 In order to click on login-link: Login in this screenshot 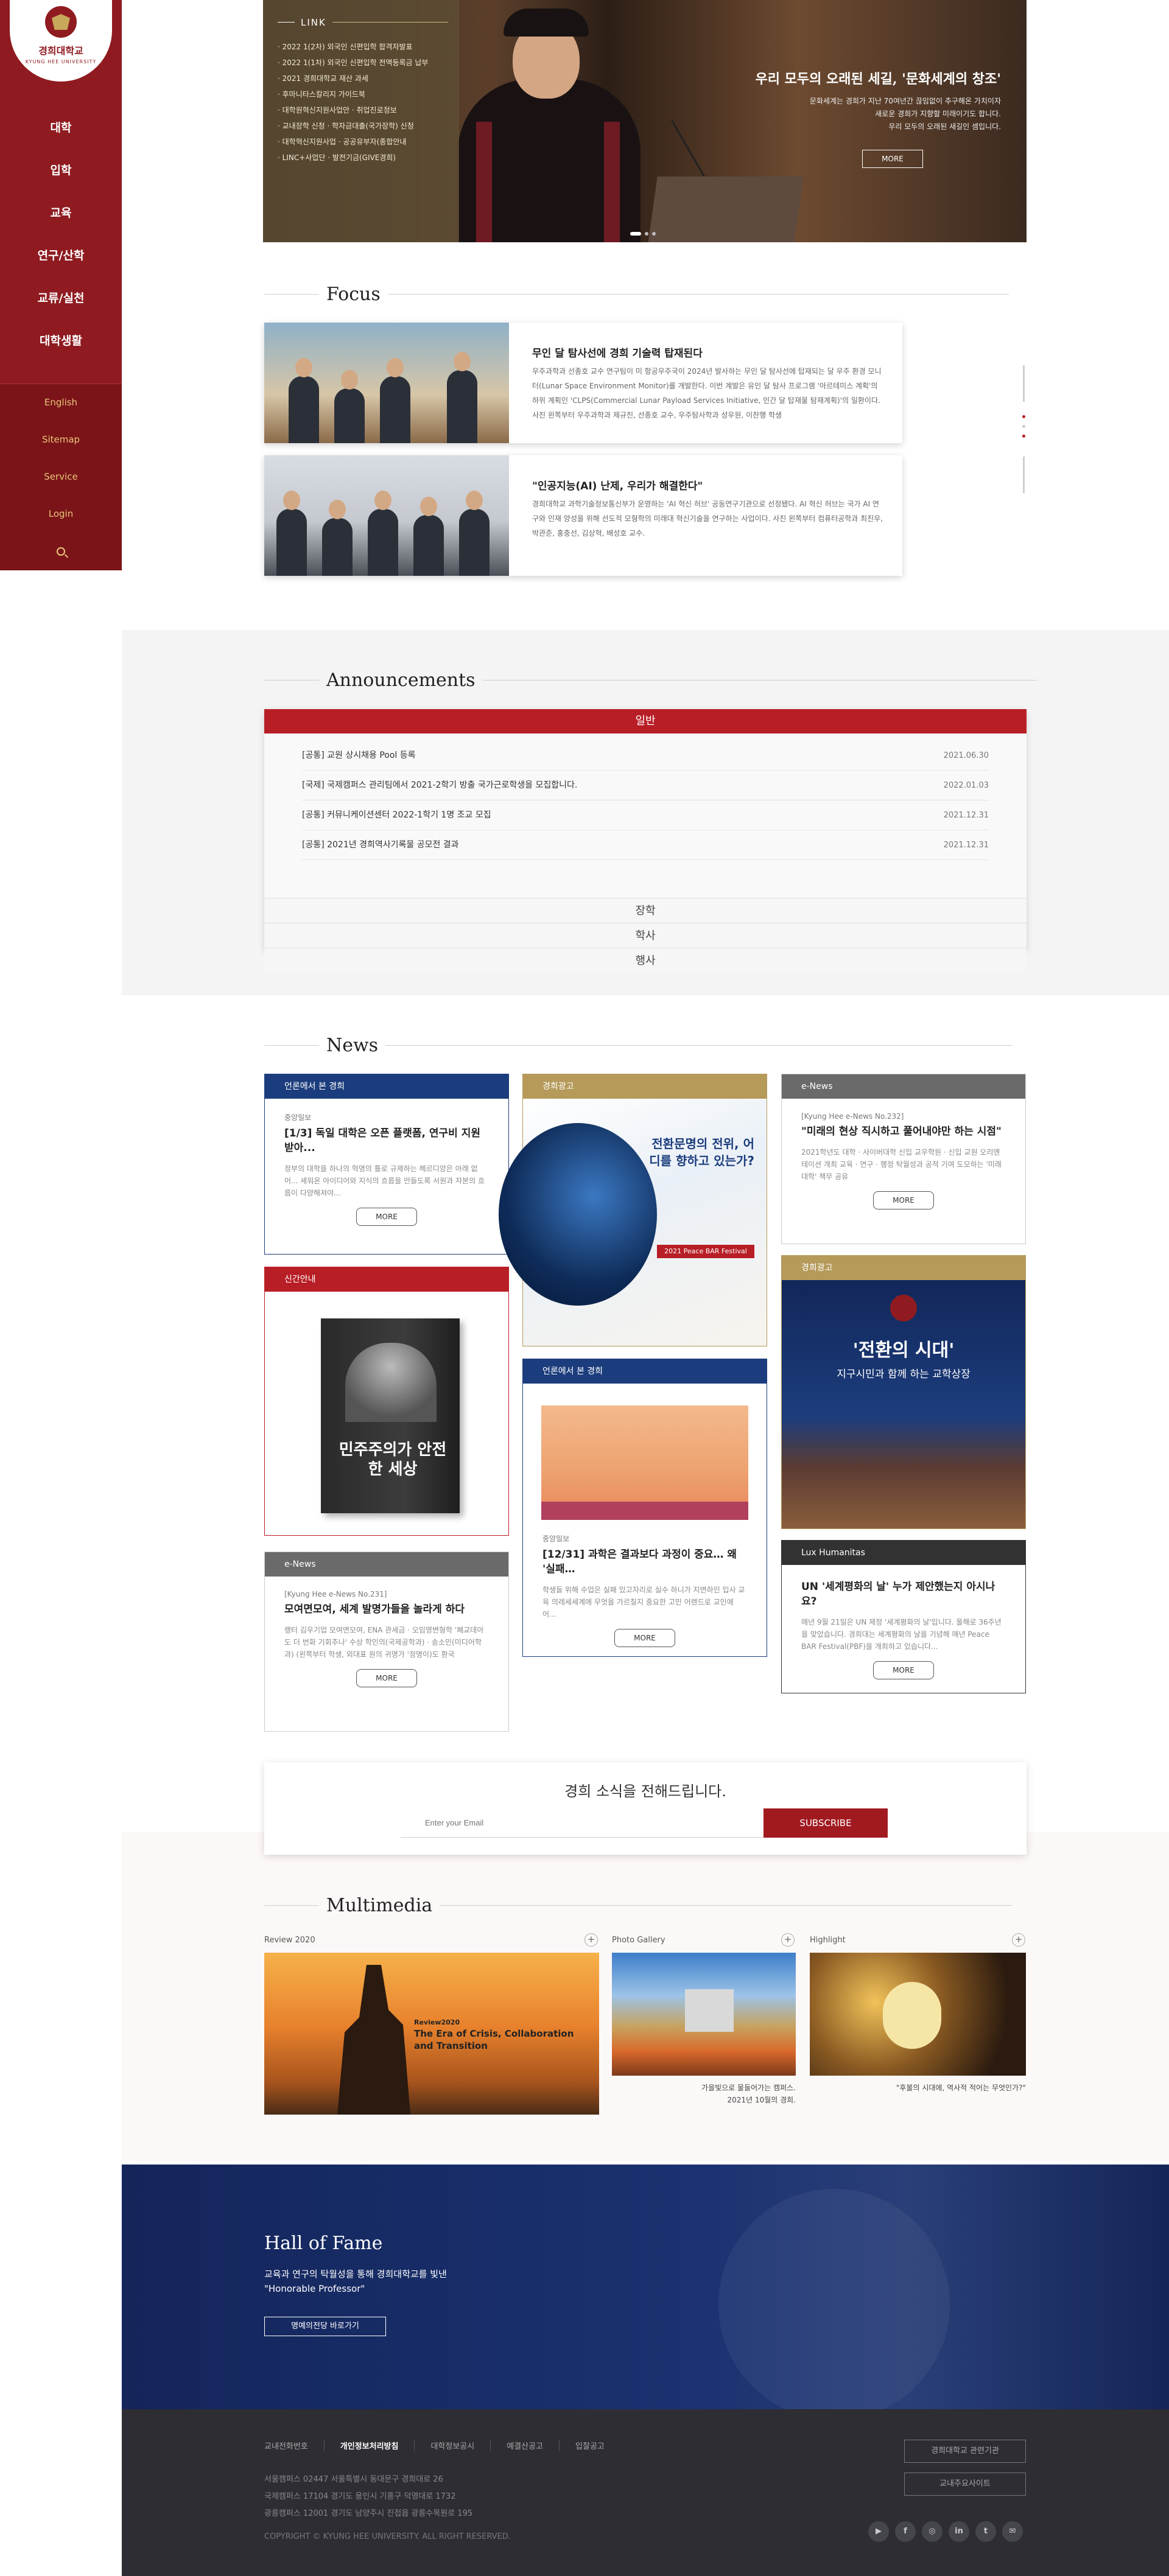, I will do `click(61, 514)`.